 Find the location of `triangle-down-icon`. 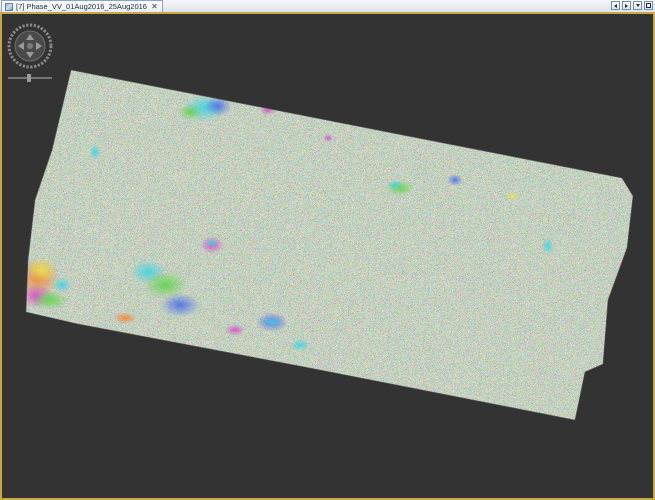

triangle-down-icon is located at coordinates (637, 5).